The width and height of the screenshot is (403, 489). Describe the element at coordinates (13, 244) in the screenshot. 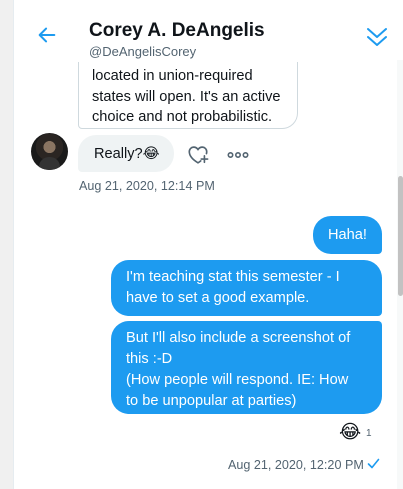

I see `pane-divider` at that location.